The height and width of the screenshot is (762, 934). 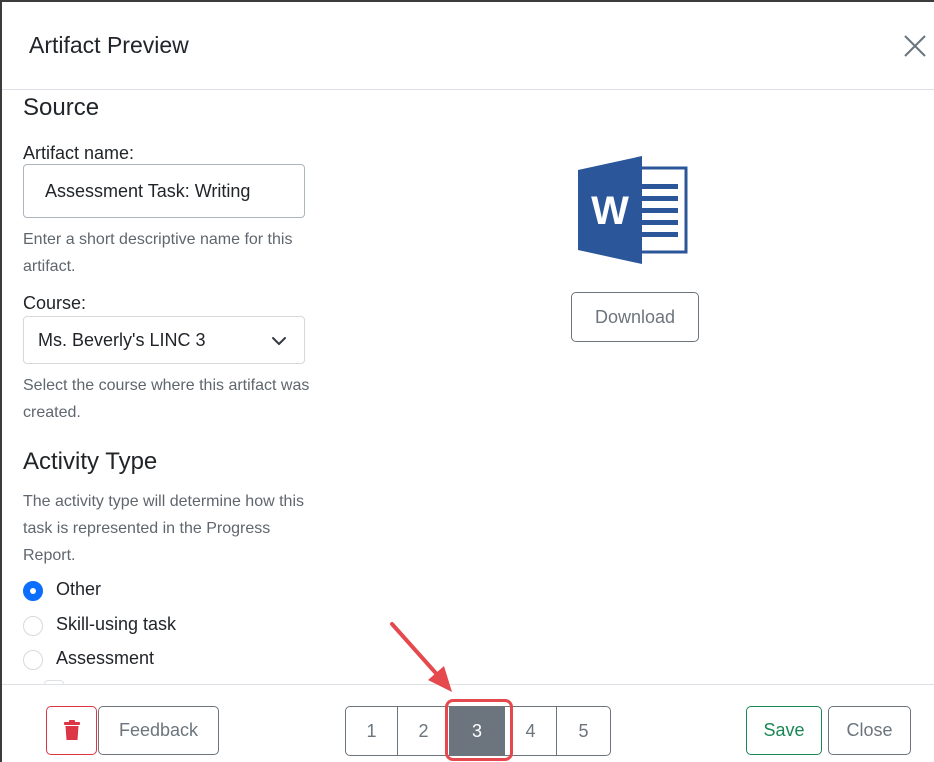 What do you see at coordinates (122, 340) in the screenshot?
I see `course-select-value: Ms. Beverly's LINC 3` at bounding box center [122, 340].